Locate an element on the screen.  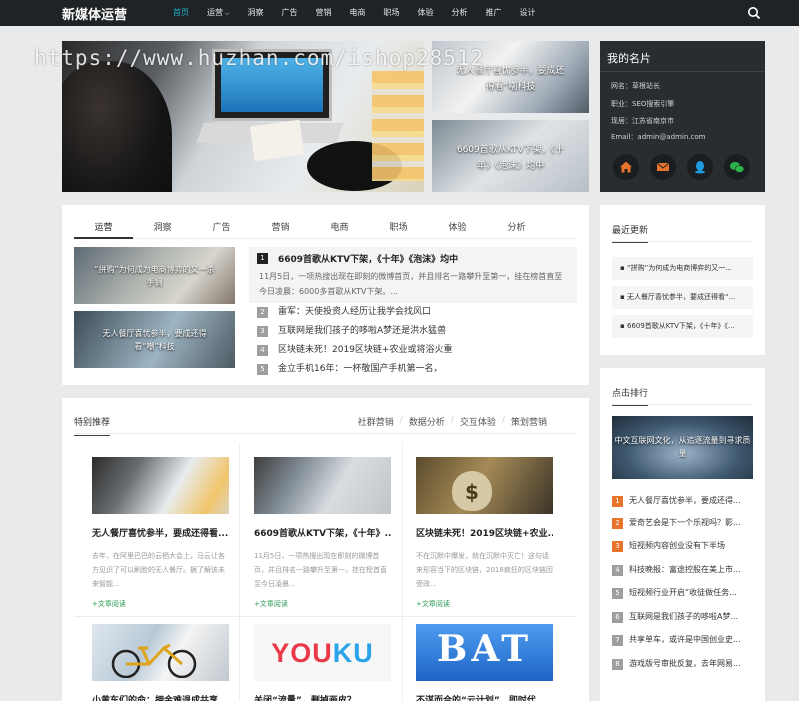
profile-email: Email：admin@admin.com is located at coordinates (658, 137).